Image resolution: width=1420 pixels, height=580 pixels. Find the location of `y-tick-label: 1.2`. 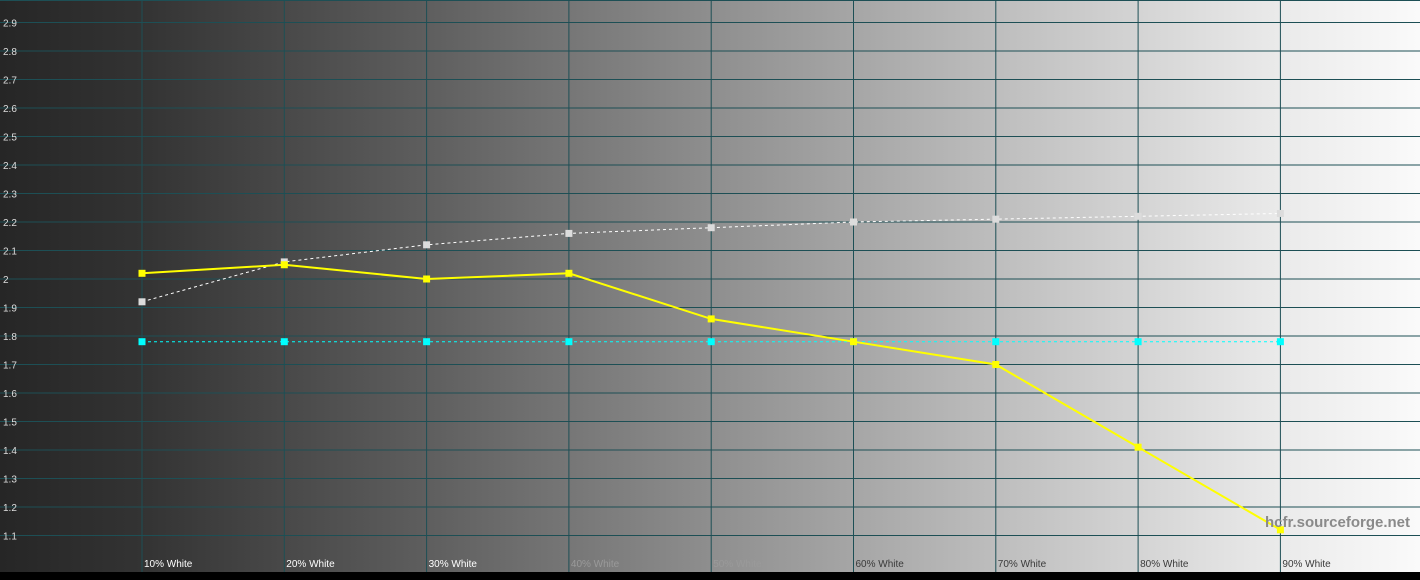

y-tick-label: 1.2 is located at coordinates (10, 508).